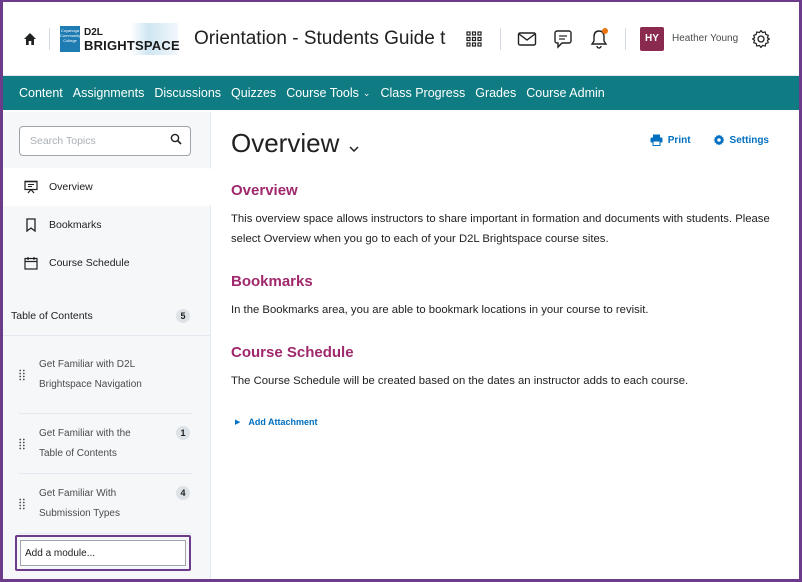 This screenshot has width=802, height=582. I want to click on nav-label: Quizzes, so click(254, 93).